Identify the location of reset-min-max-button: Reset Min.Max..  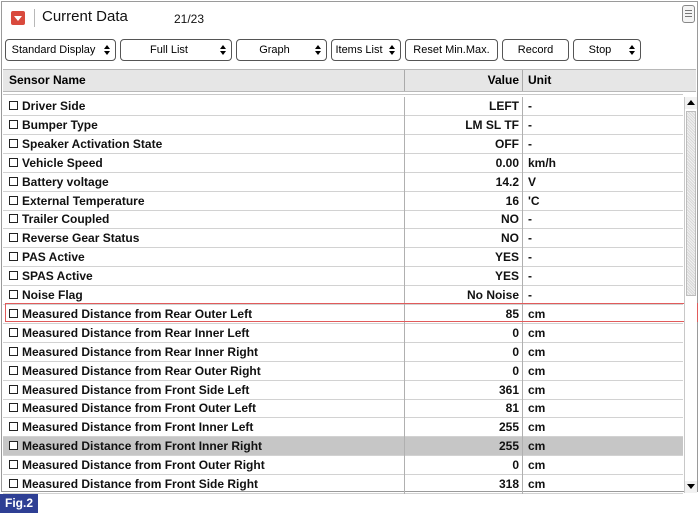
(451, 50).